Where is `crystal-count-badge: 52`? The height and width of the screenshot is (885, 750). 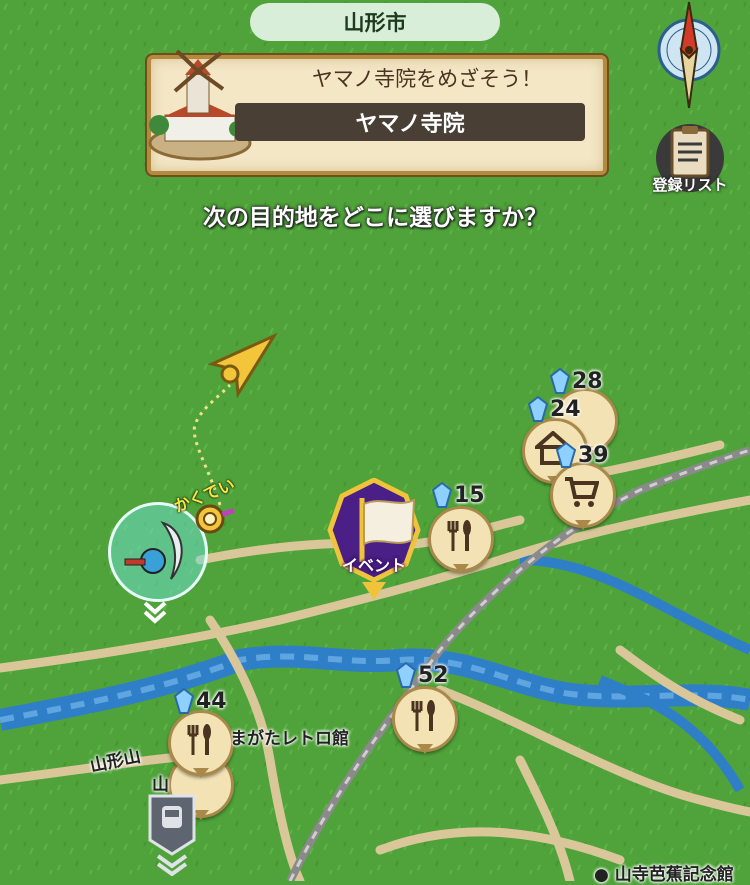
crystal-count-badge: 52 is located at coordinates (422, 675).